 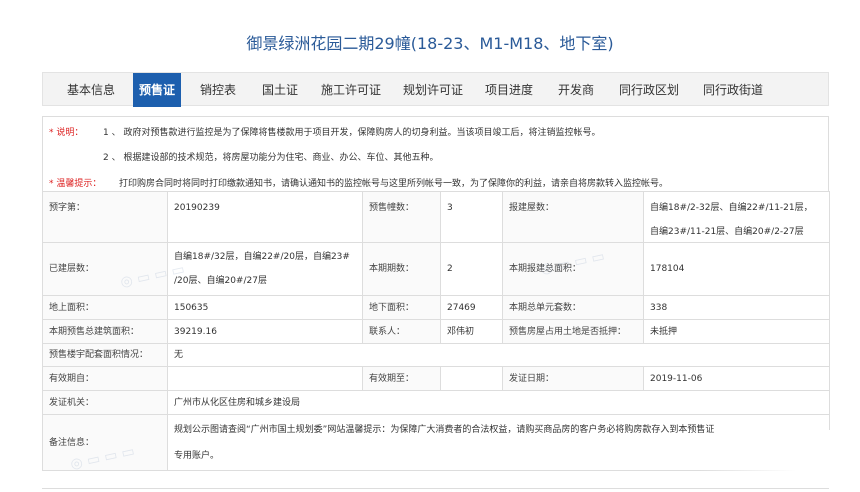 What do you see at coordinates (401, 378) in the screenshot?
I see `cell-label: 有效期至：` at bounding box center [401, 378].